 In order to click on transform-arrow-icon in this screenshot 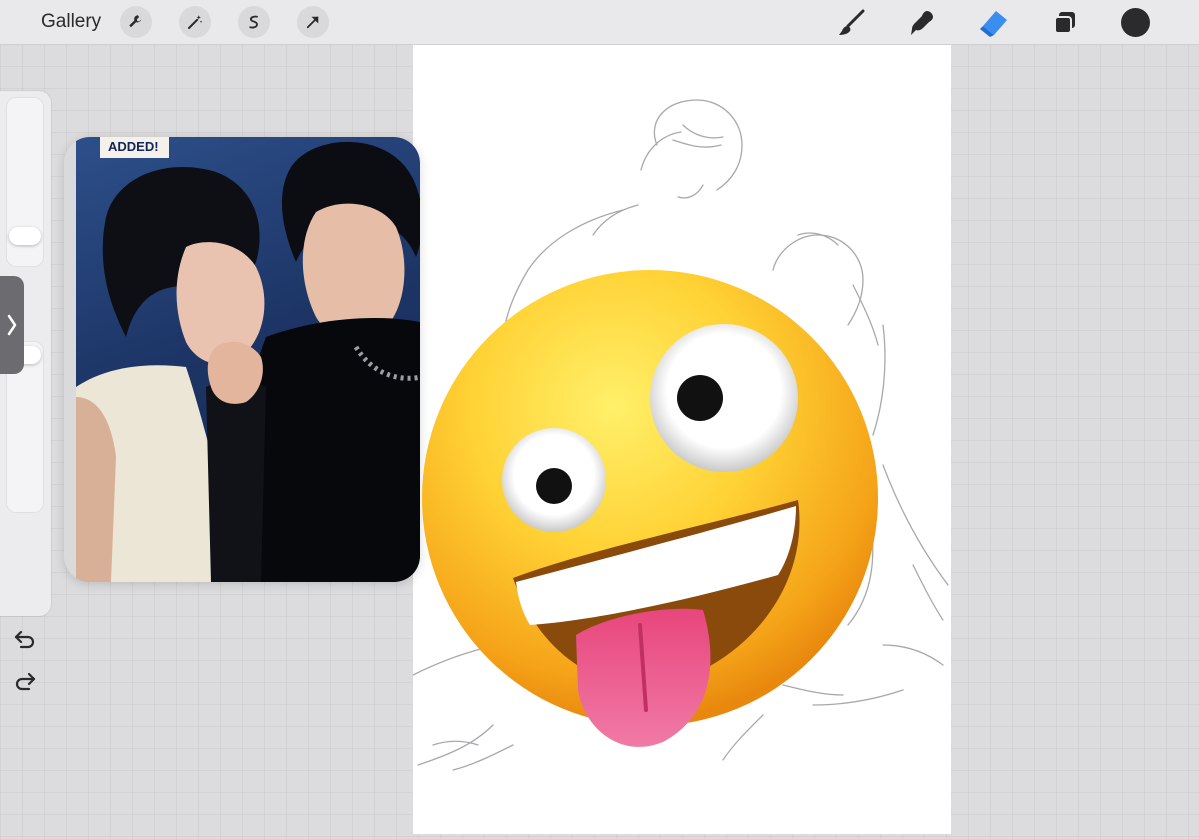, I will do `click(313, 22)`.